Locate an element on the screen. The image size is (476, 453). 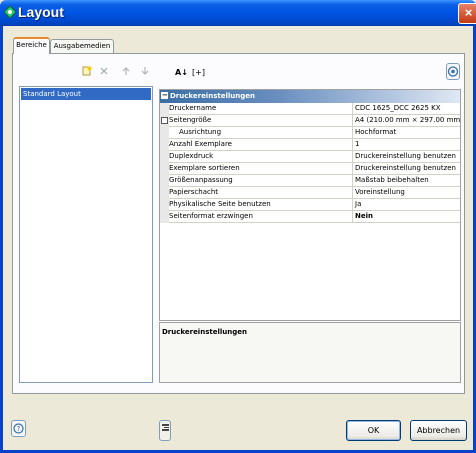
property-value: Ja is located at coordinates (406, 204).